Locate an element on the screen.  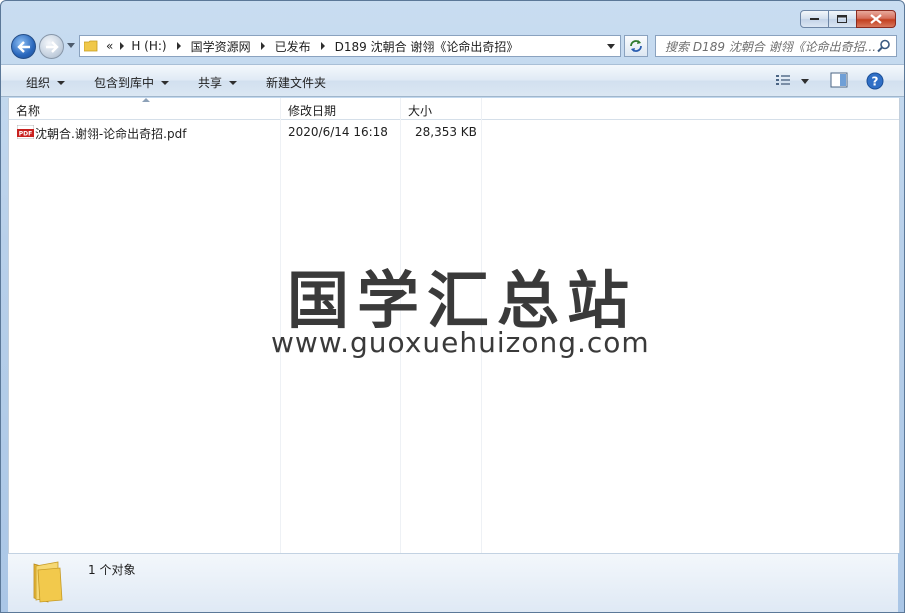
close-button is located at coordinates (876, 19).